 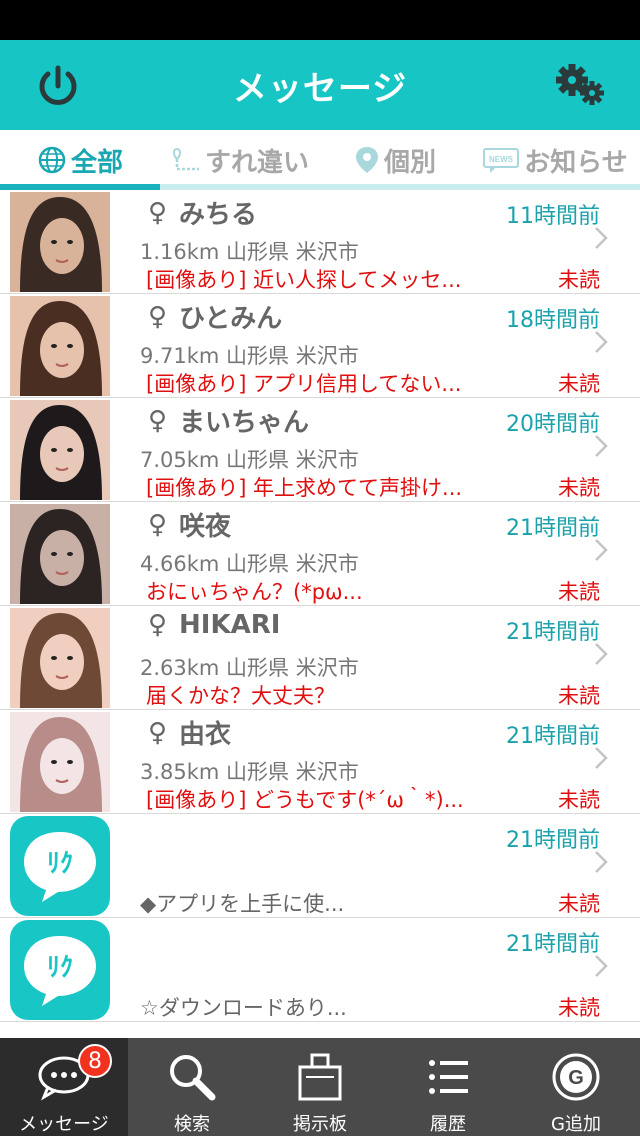 I want to click on power-icon, so click(x=58, y=86).